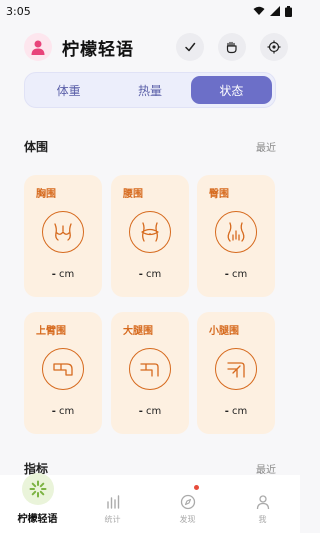  I want to click on segmented-tabs: 体重 热量 状态, so click(150, 90).